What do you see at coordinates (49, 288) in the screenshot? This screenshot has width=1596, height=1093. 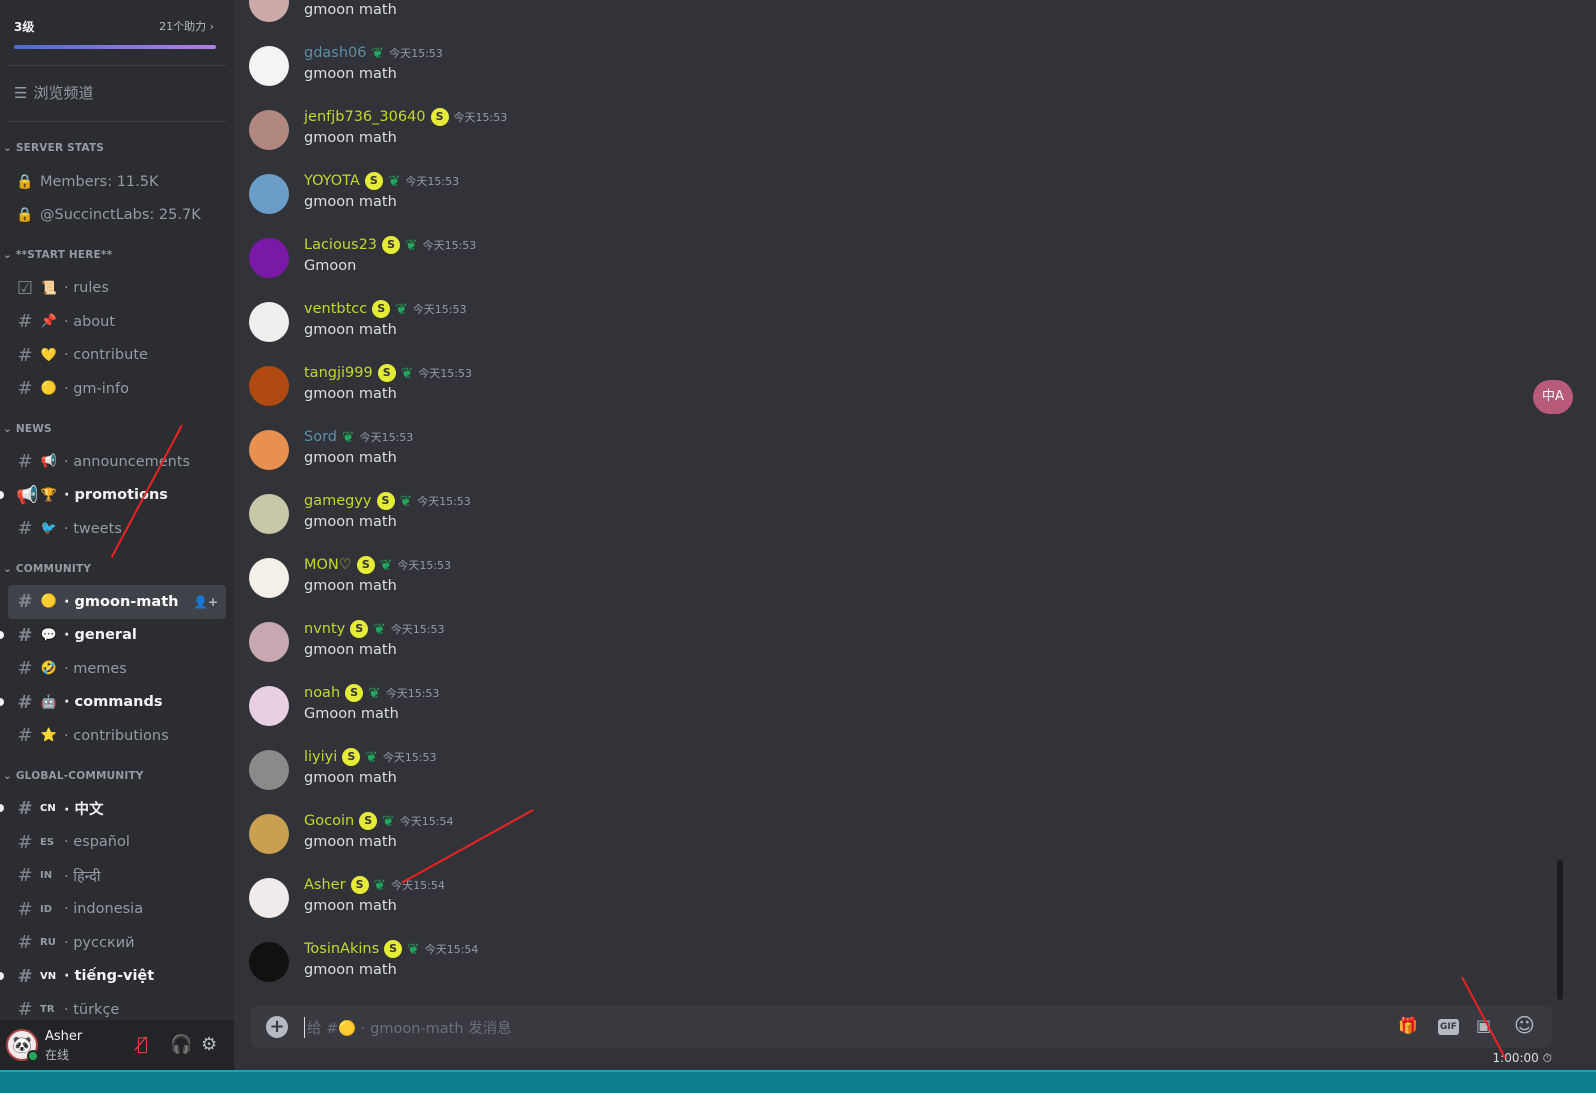 I see `channel-emoji-icon: 📜` at bounding box center [49, 288].